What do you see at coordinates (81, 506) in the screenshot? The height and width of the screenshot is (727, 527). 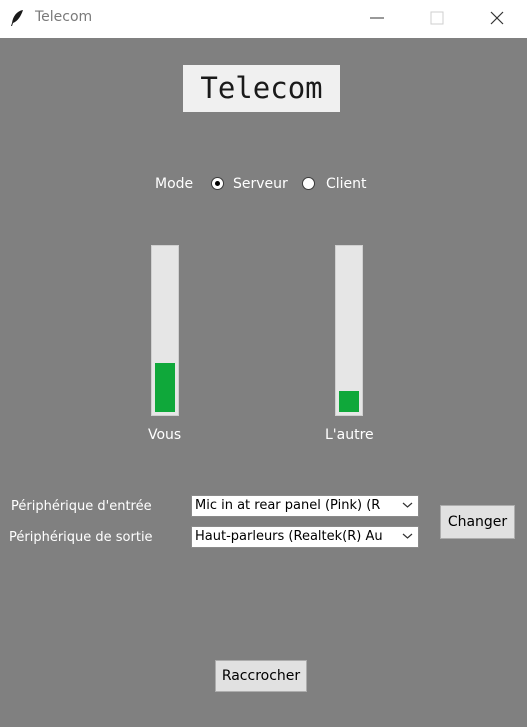 I see `input-device-label: Périphérique d'entrée` at bounding box center [81, 506].